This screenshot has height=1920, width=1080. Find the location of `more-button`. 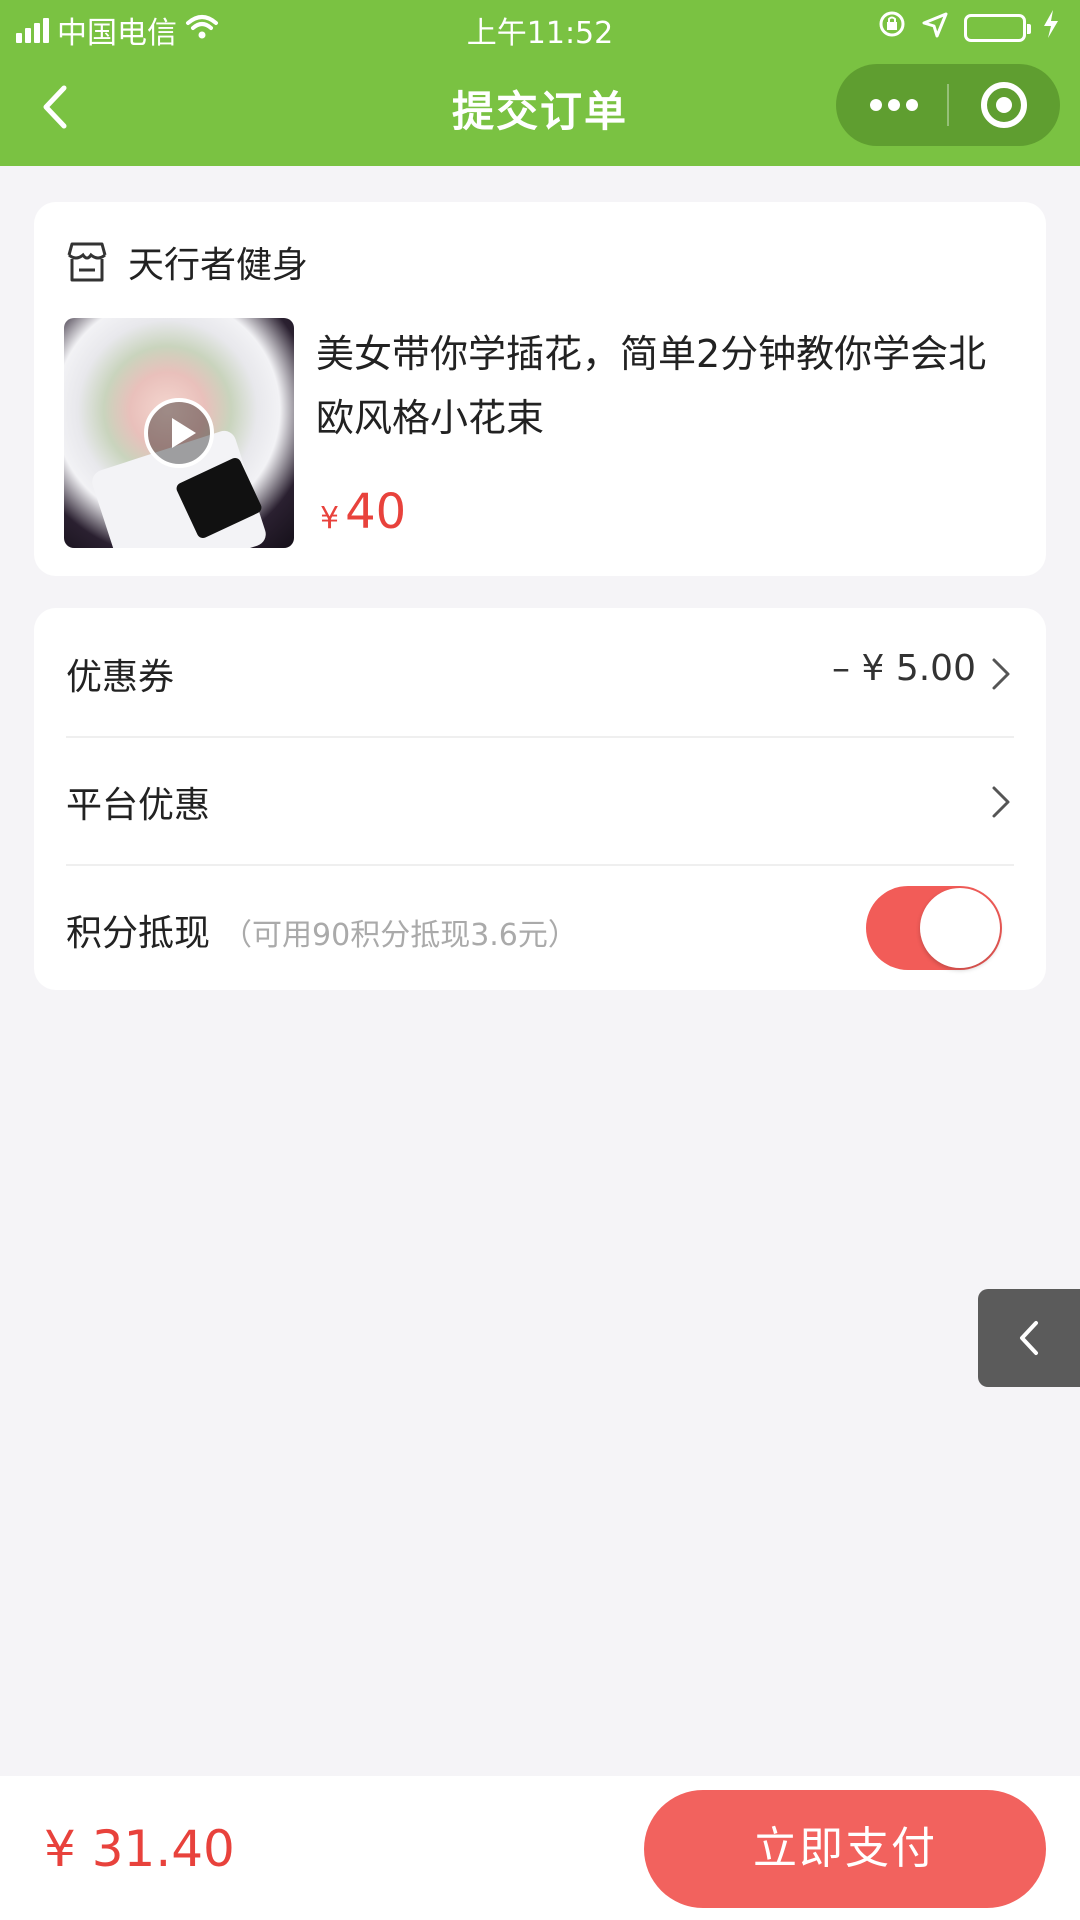

more-button is located at coordinates (892, 105).